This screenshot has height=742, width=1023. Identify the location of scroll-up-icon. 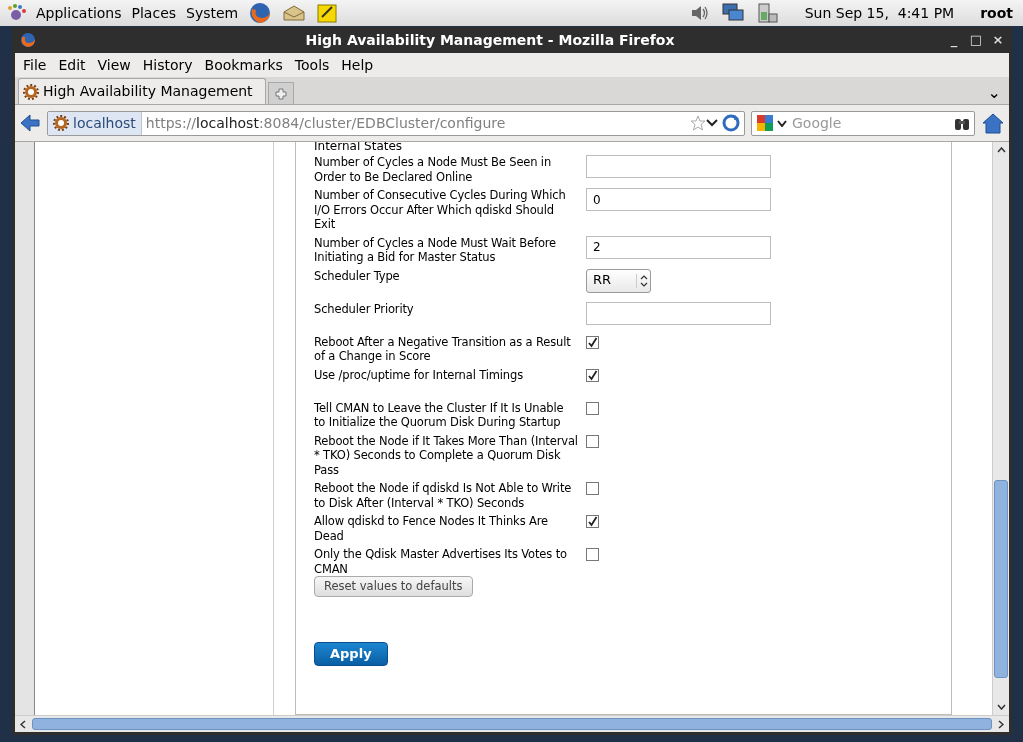
(1001, 150).